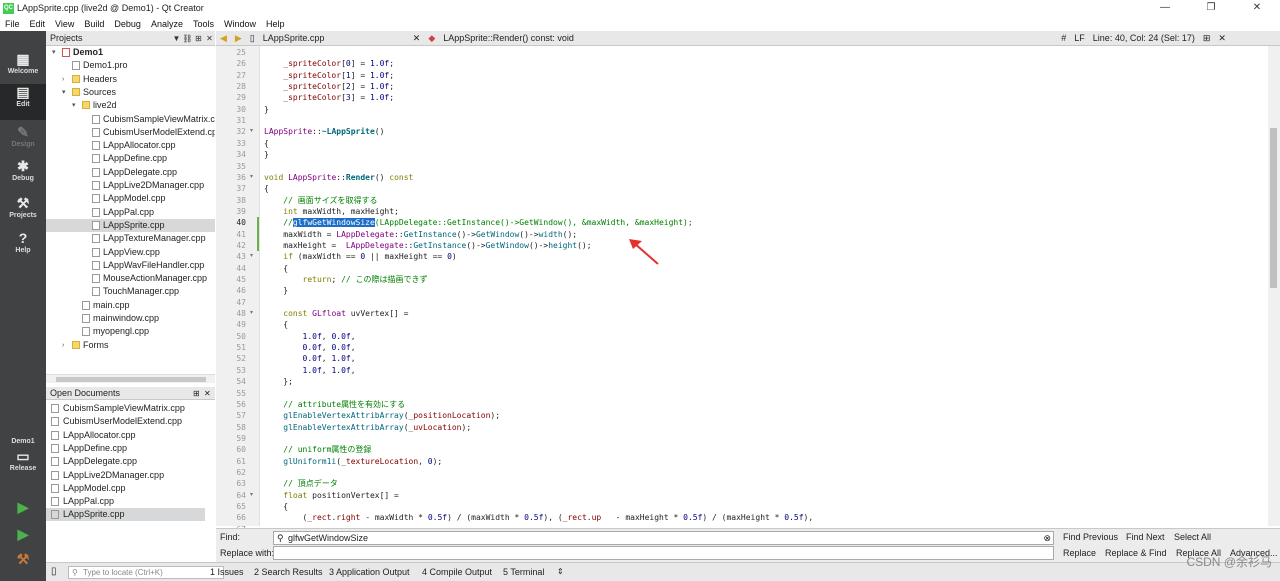 The image size is (1280, 581). What do you see at coordinates (38, 24) in the screenshot?
I see `menu-edit: Edit` at bounding box center [38, 24].